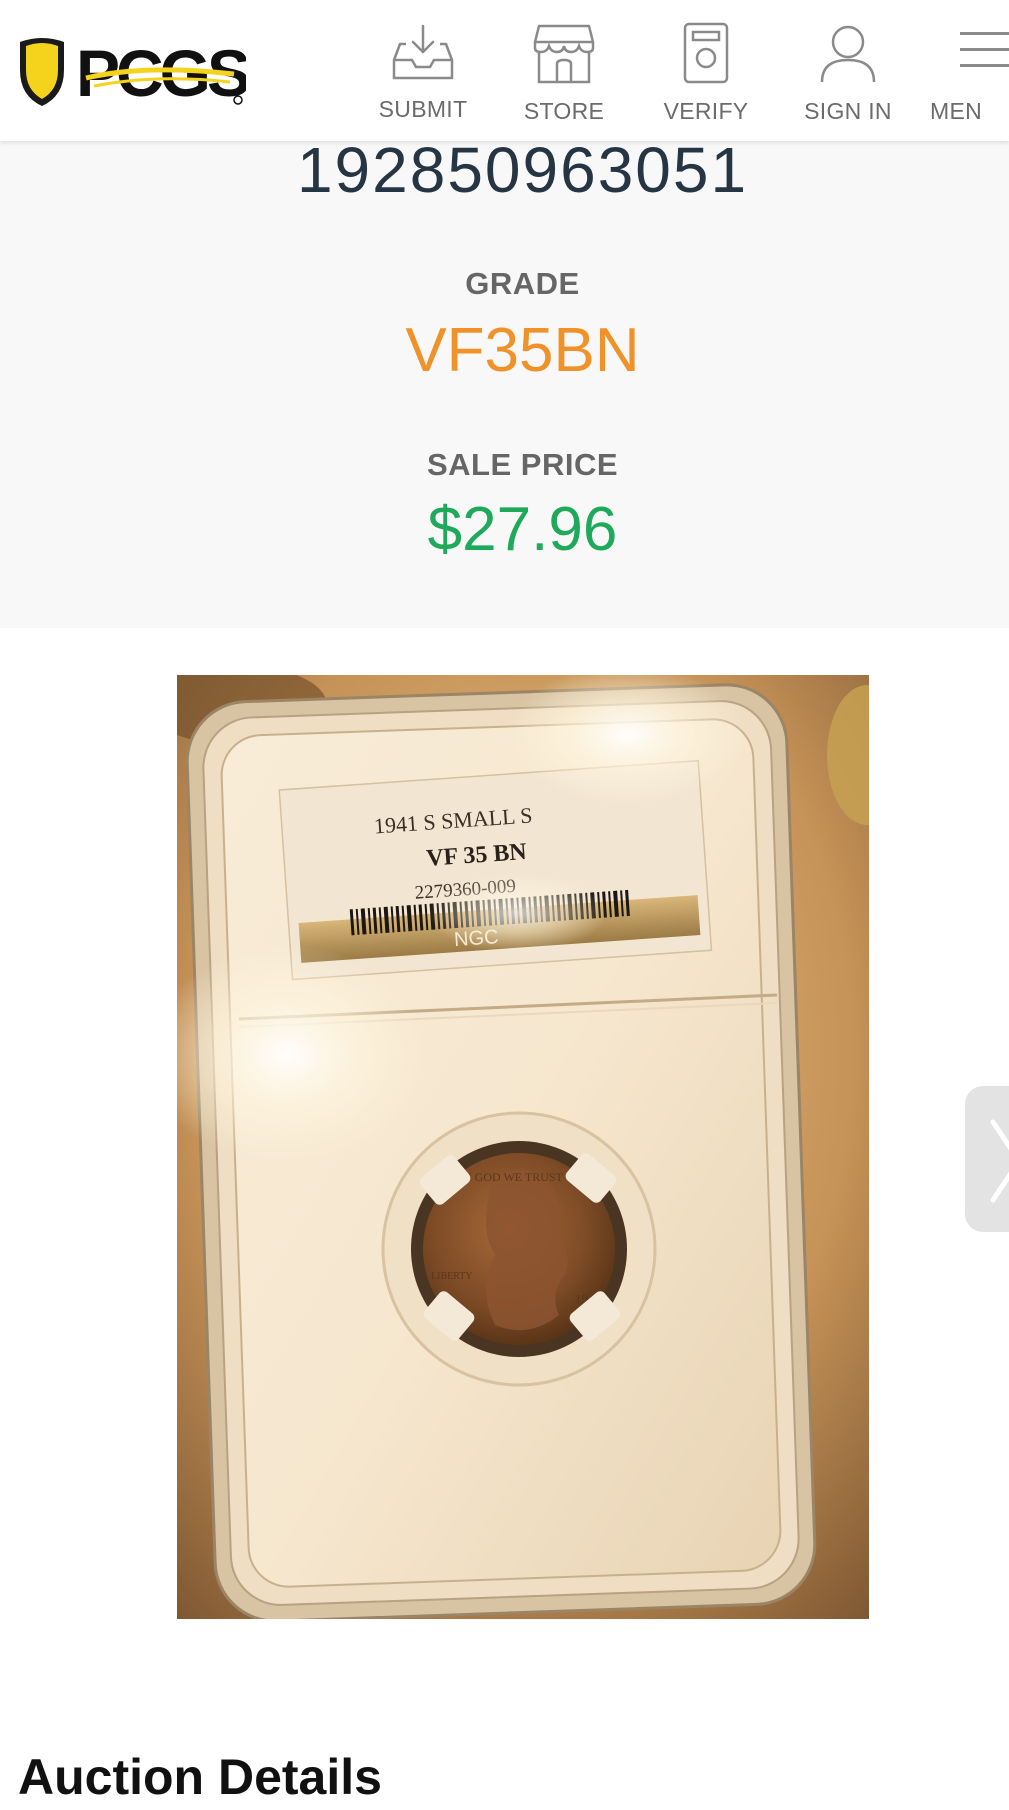 The width and height of the screenshot is (1009, 1810). I want to click on auction-details-heading: Auction Details, so click(200, 1777).